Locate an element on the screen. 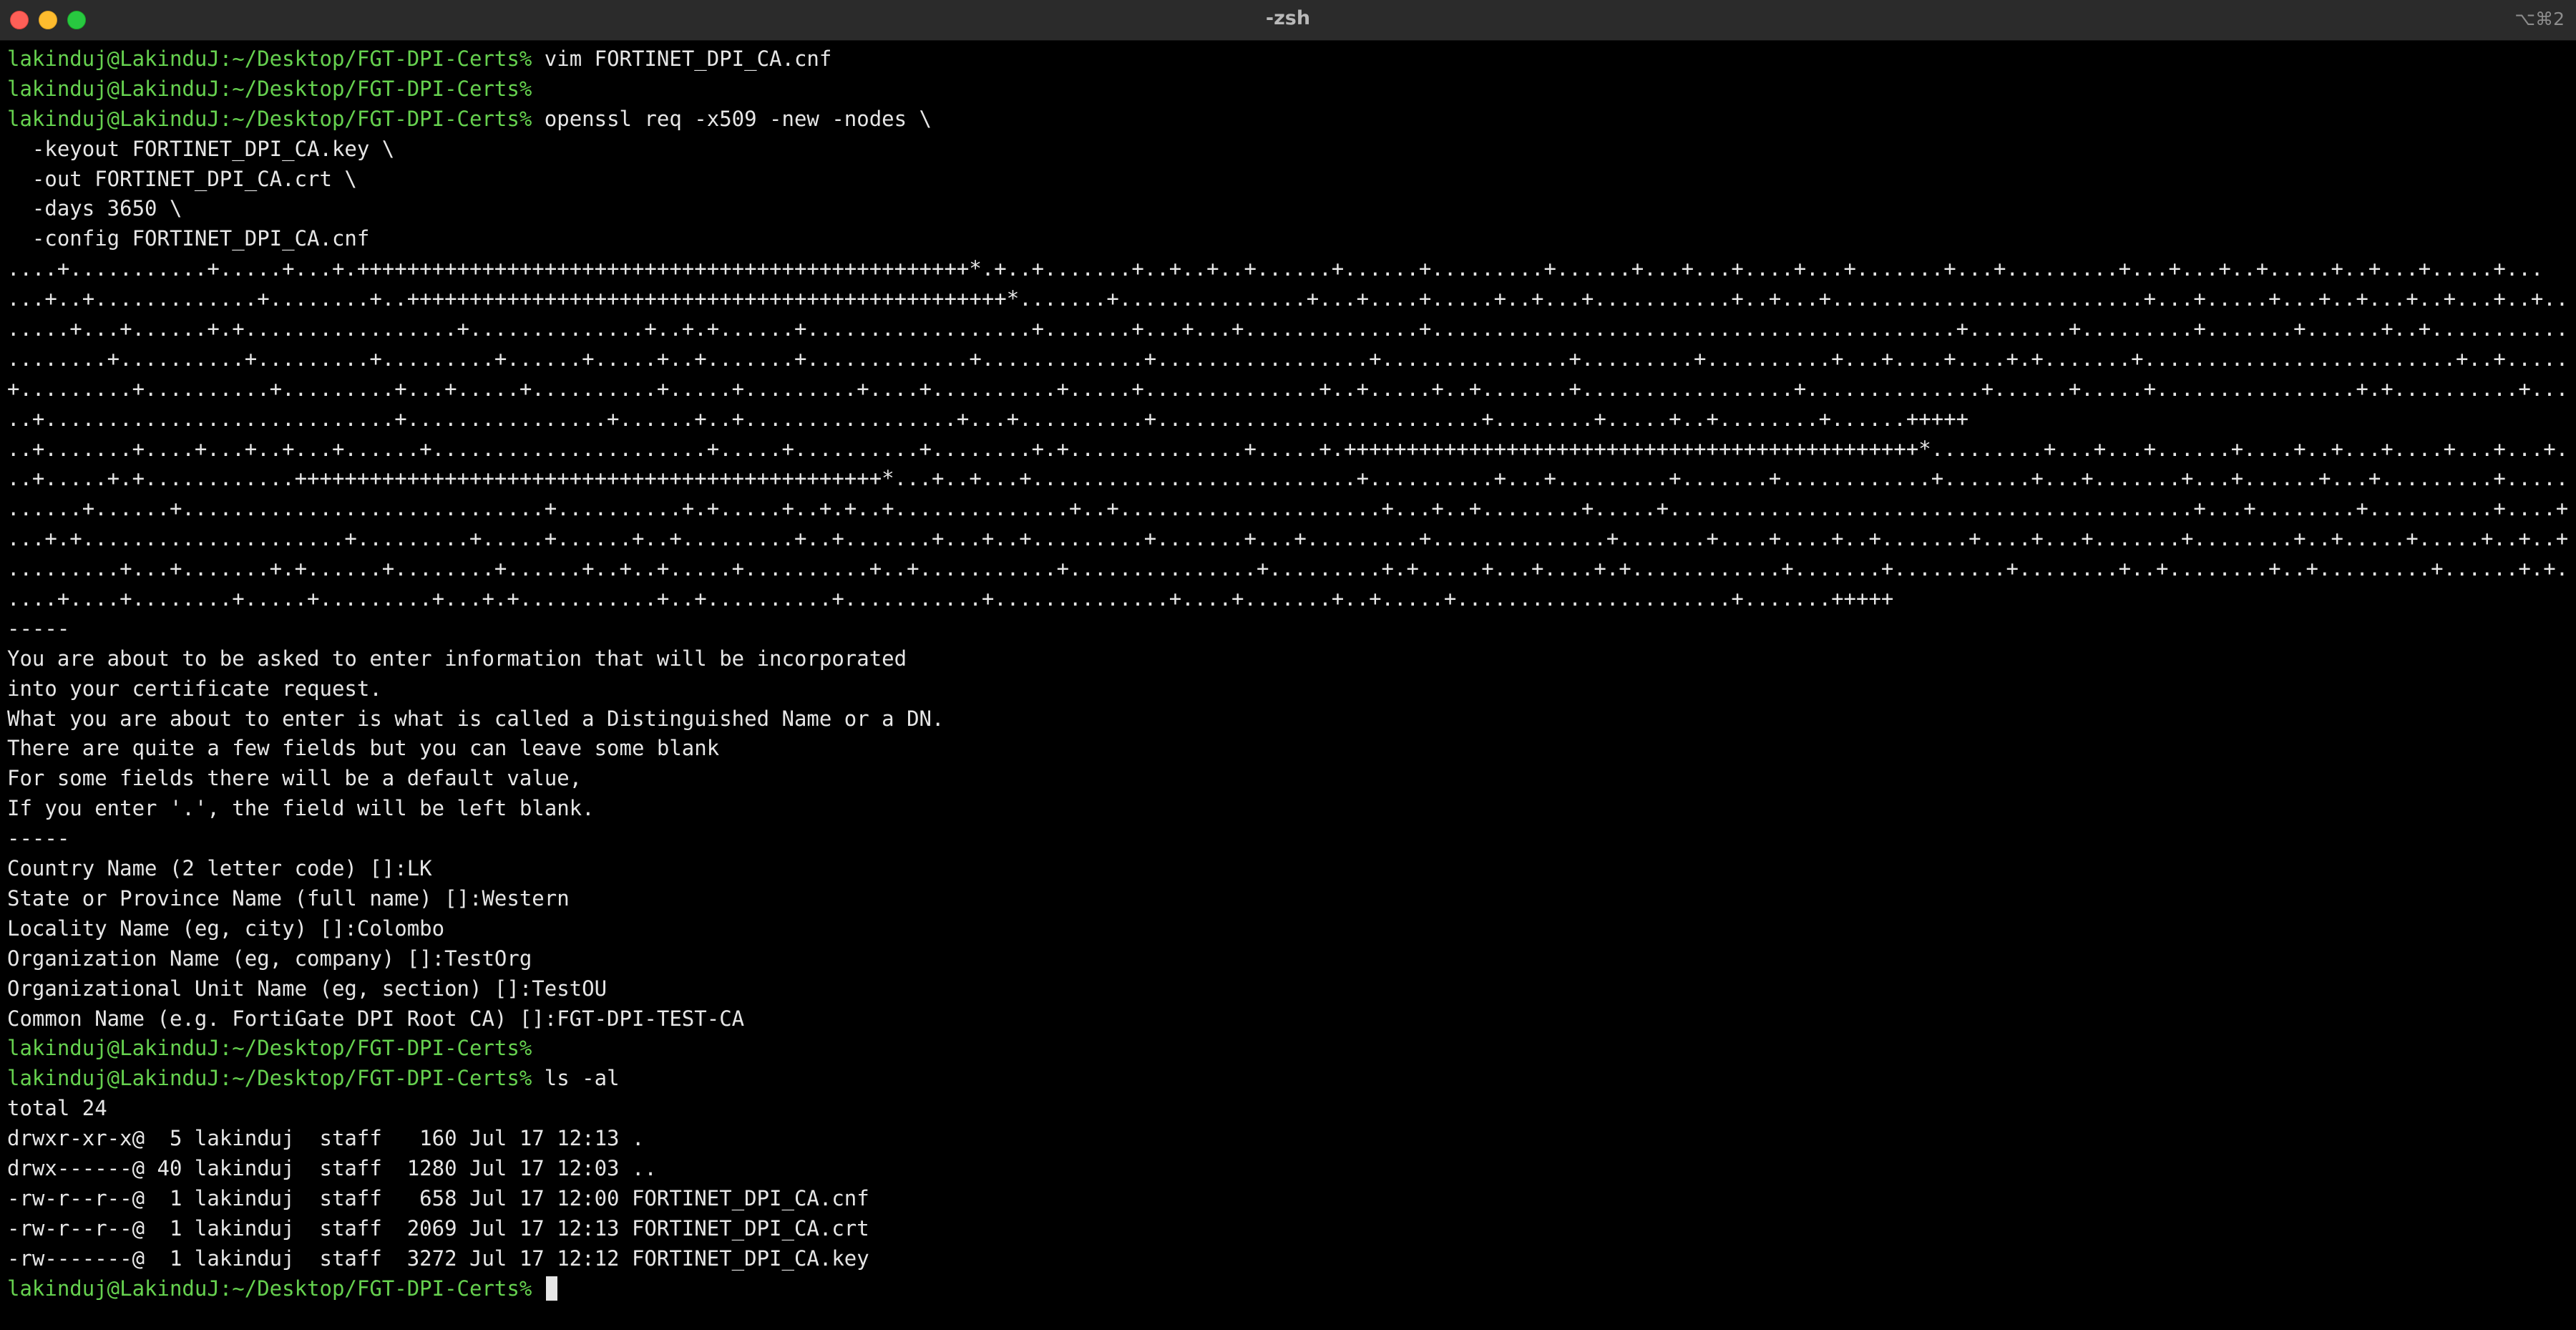  command-text: openssl req -x509 -new -nodes \ is located at coordinates (732, 118).